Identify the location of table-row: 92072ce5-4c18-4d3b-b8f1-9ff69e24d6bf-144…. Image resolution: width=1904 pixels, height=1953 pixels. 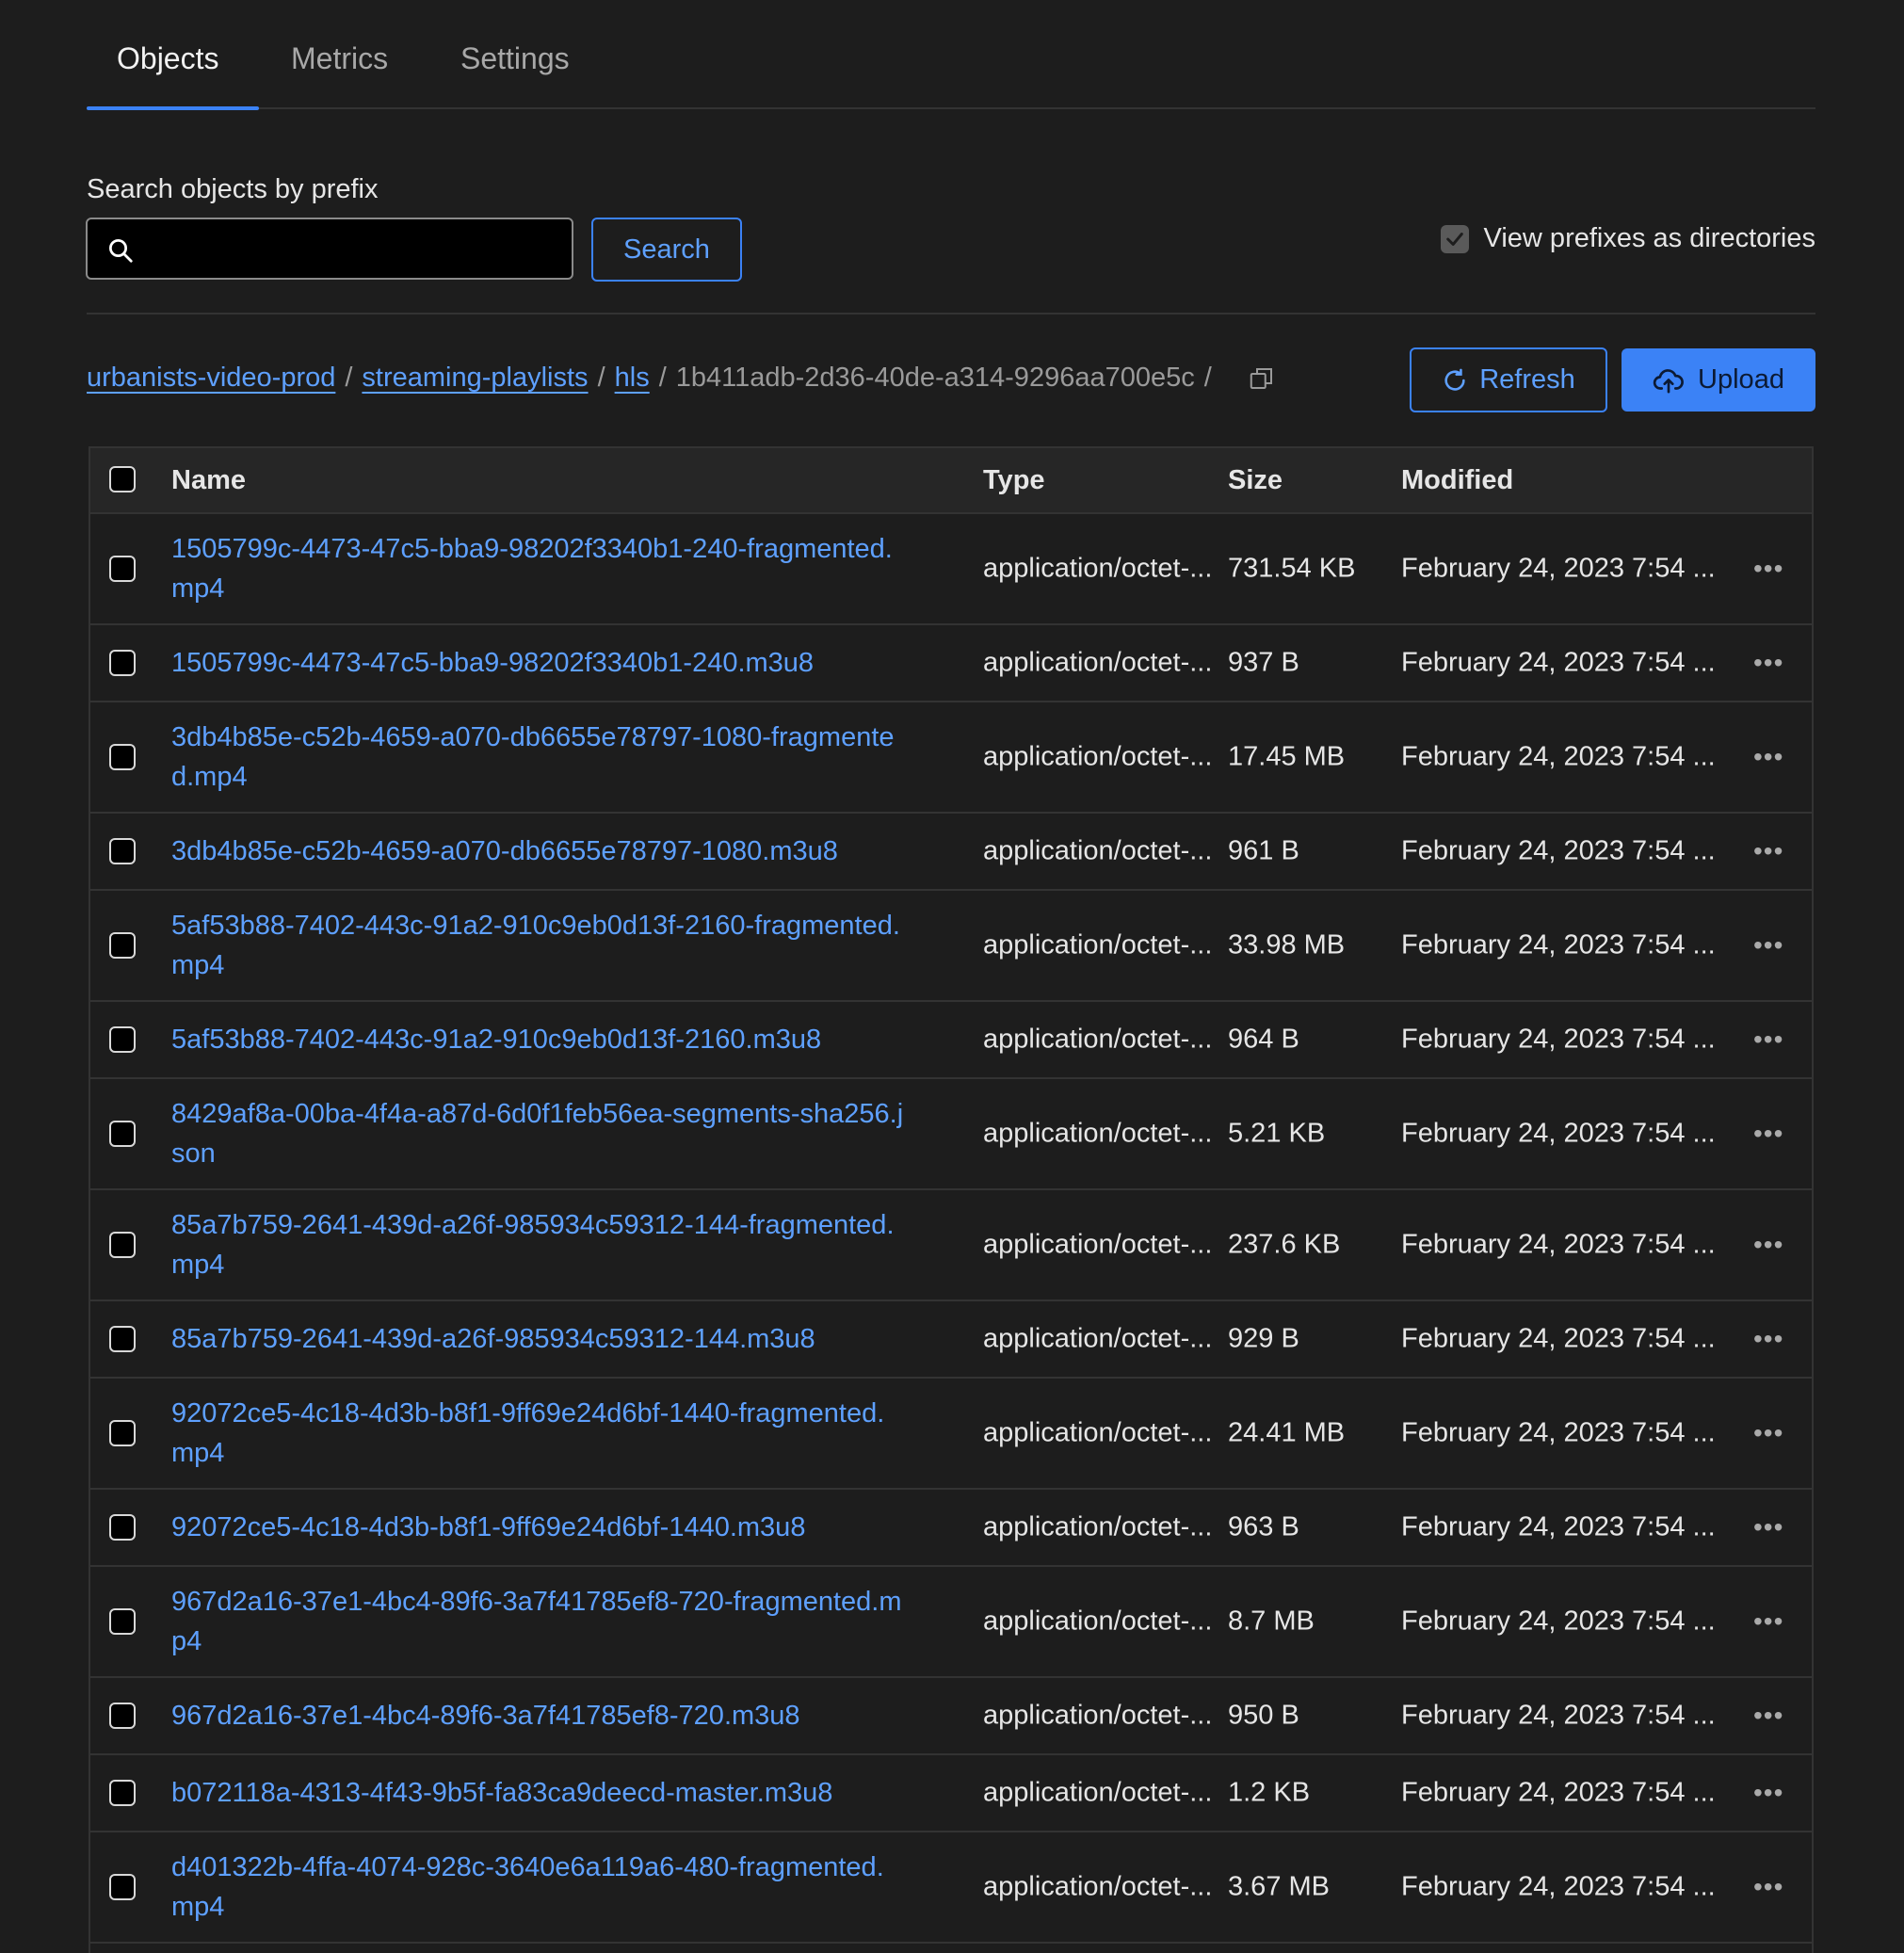
(951, 1528).